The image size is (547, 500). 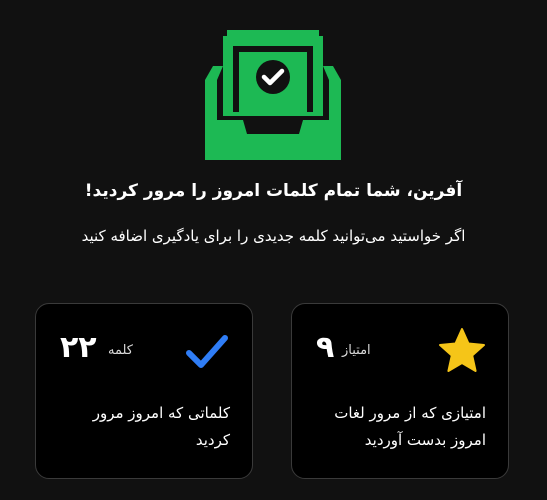 I want to click on points-unit: امتیاز, so click(x=356, y=350).